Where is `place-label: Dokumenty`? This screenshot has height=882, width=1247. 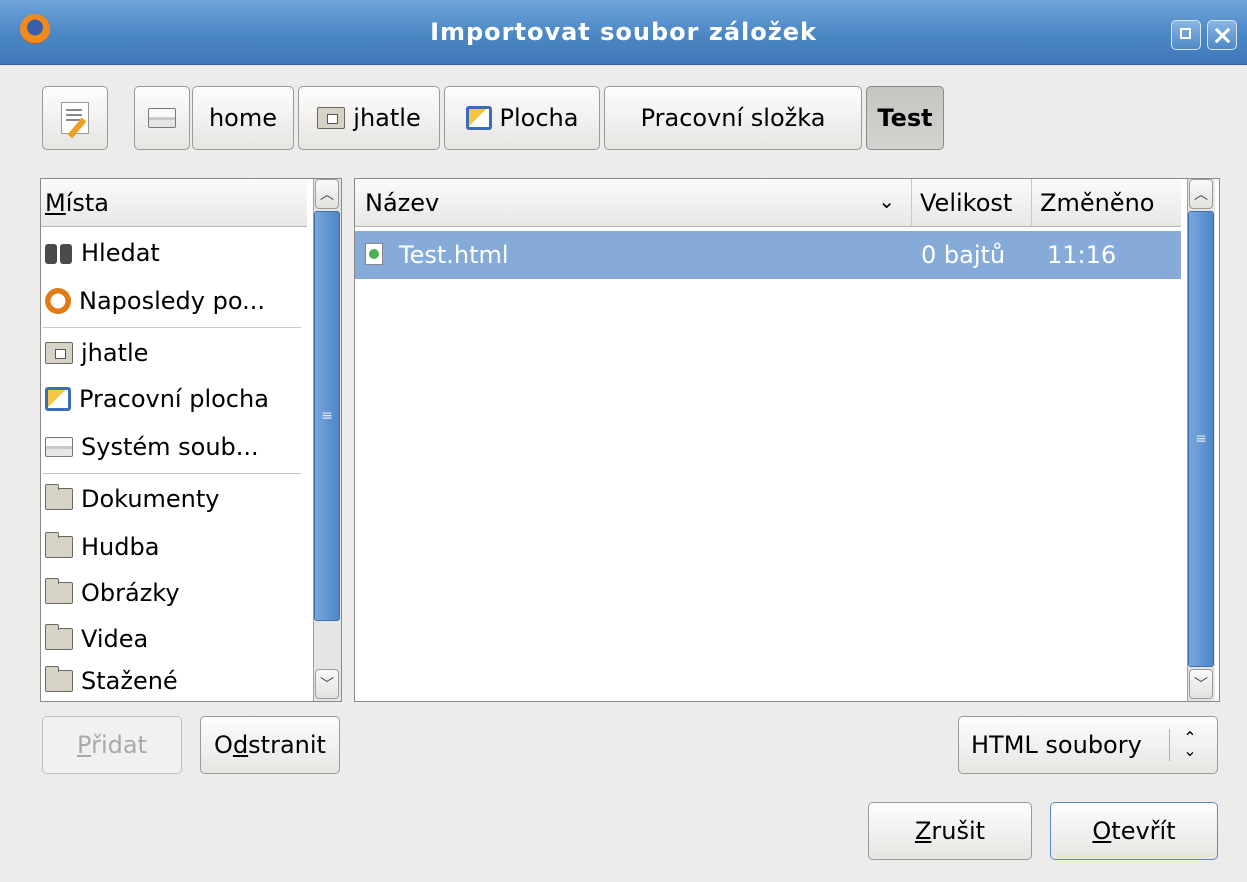
place-label: Dokumenty is located at coordinates (150, 499).